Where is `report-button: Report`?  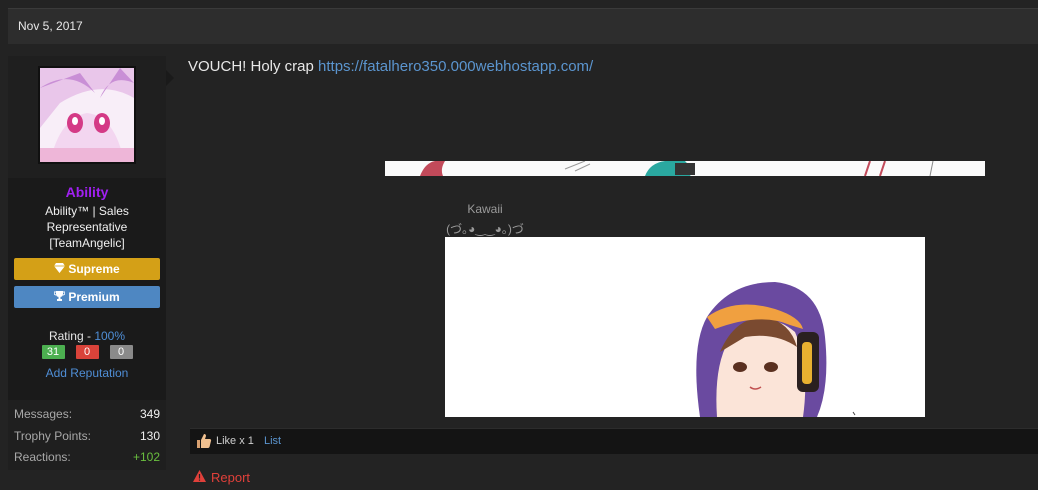
report-button: Report is located at coordinates (221, 477).